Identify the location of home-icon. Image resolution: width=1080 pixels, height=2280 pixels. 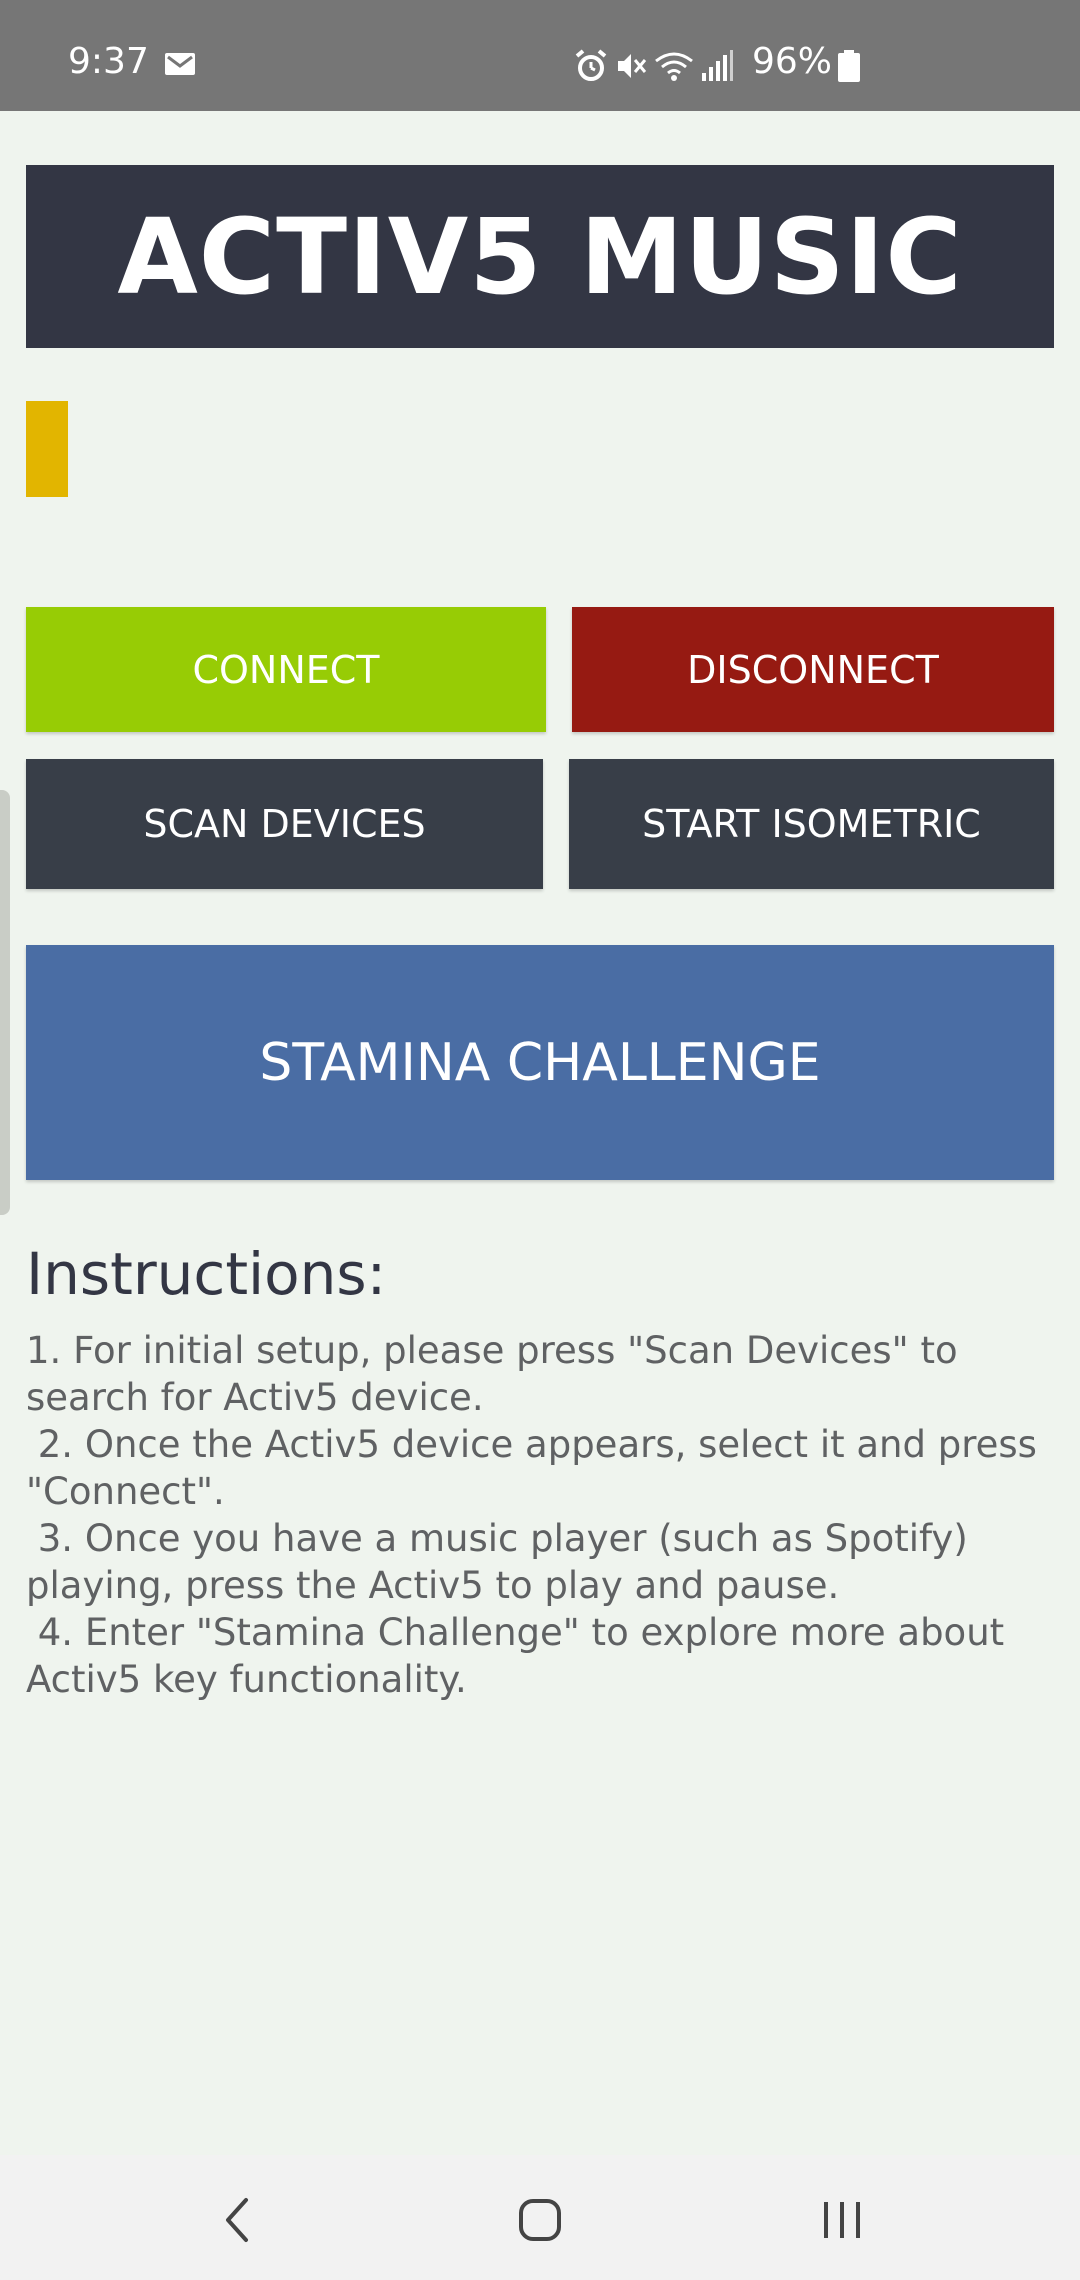
(540, 2220).